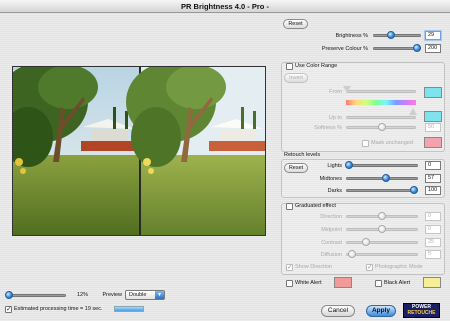  I want to click on use-color-range-label: Use Color Range, so click(316, 66).